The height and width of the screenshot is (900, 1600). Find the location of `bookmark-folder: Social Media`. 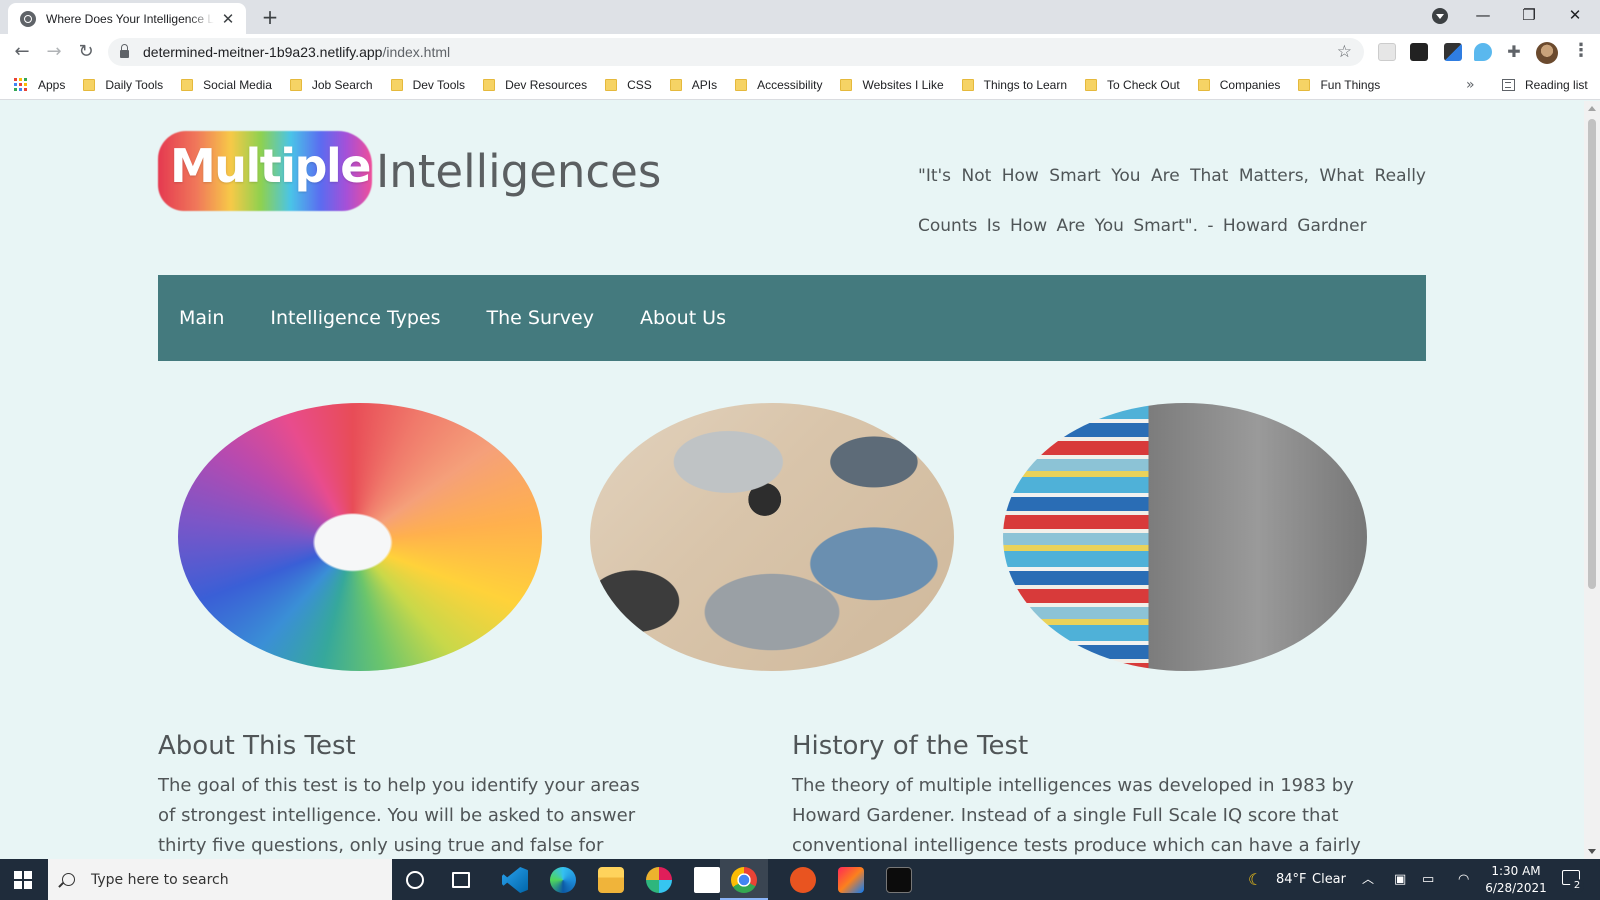

bookmark-folder: Social Media is located at coordinates (226, 85).